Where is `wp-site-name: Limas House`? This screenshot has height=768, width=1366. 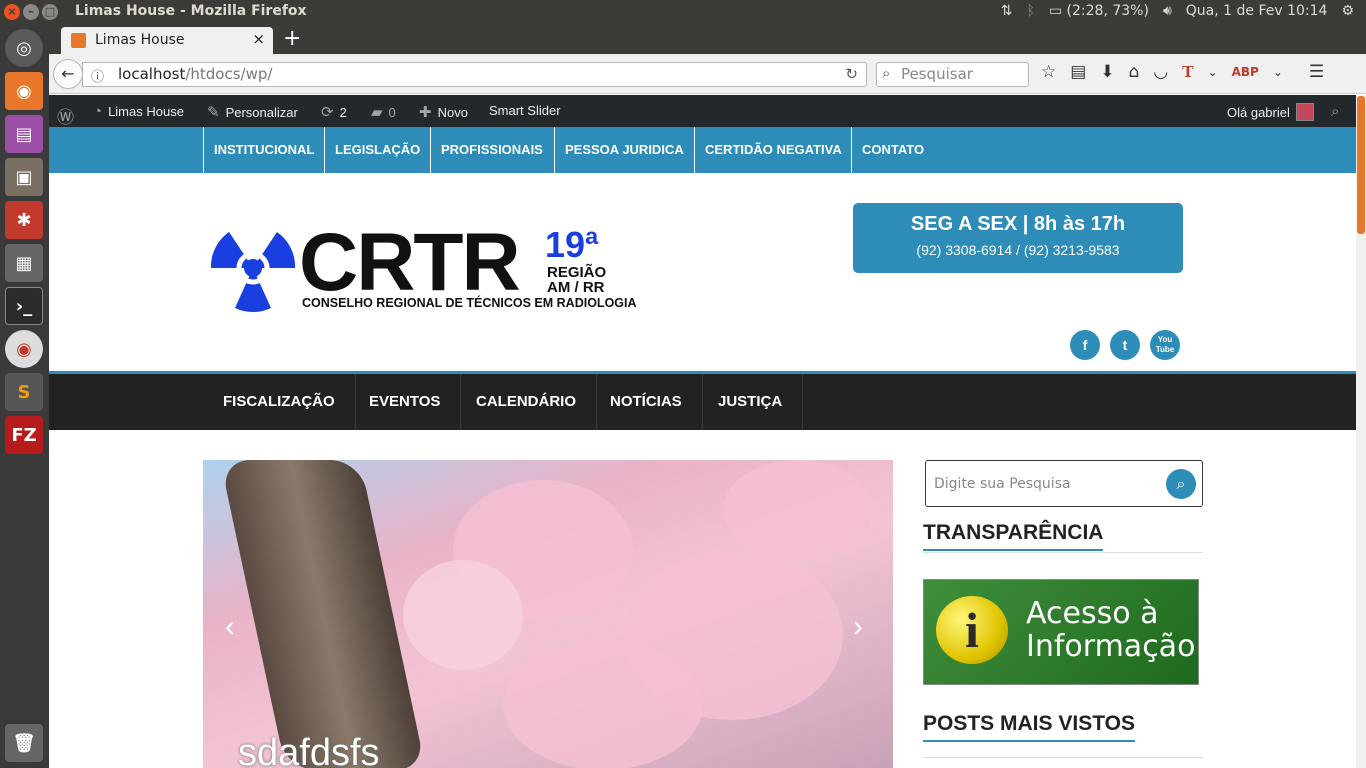 wp-site-name: Limas House is located at coordinates (146, 111).